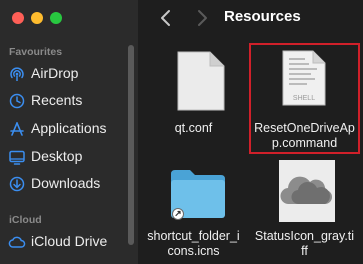 This screenshot has width=363, height=264. I want to click on sidebar-item-desktop: Desktop, so click(67, 157).